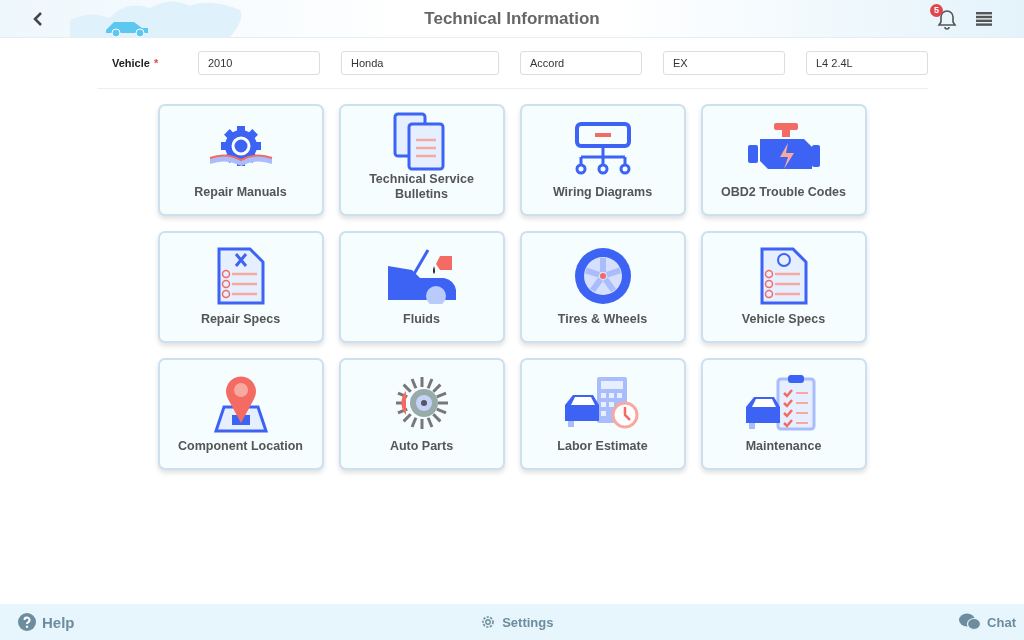 The image size is (1024, 640). I want to click on wheel-icon, so click(602, 275).